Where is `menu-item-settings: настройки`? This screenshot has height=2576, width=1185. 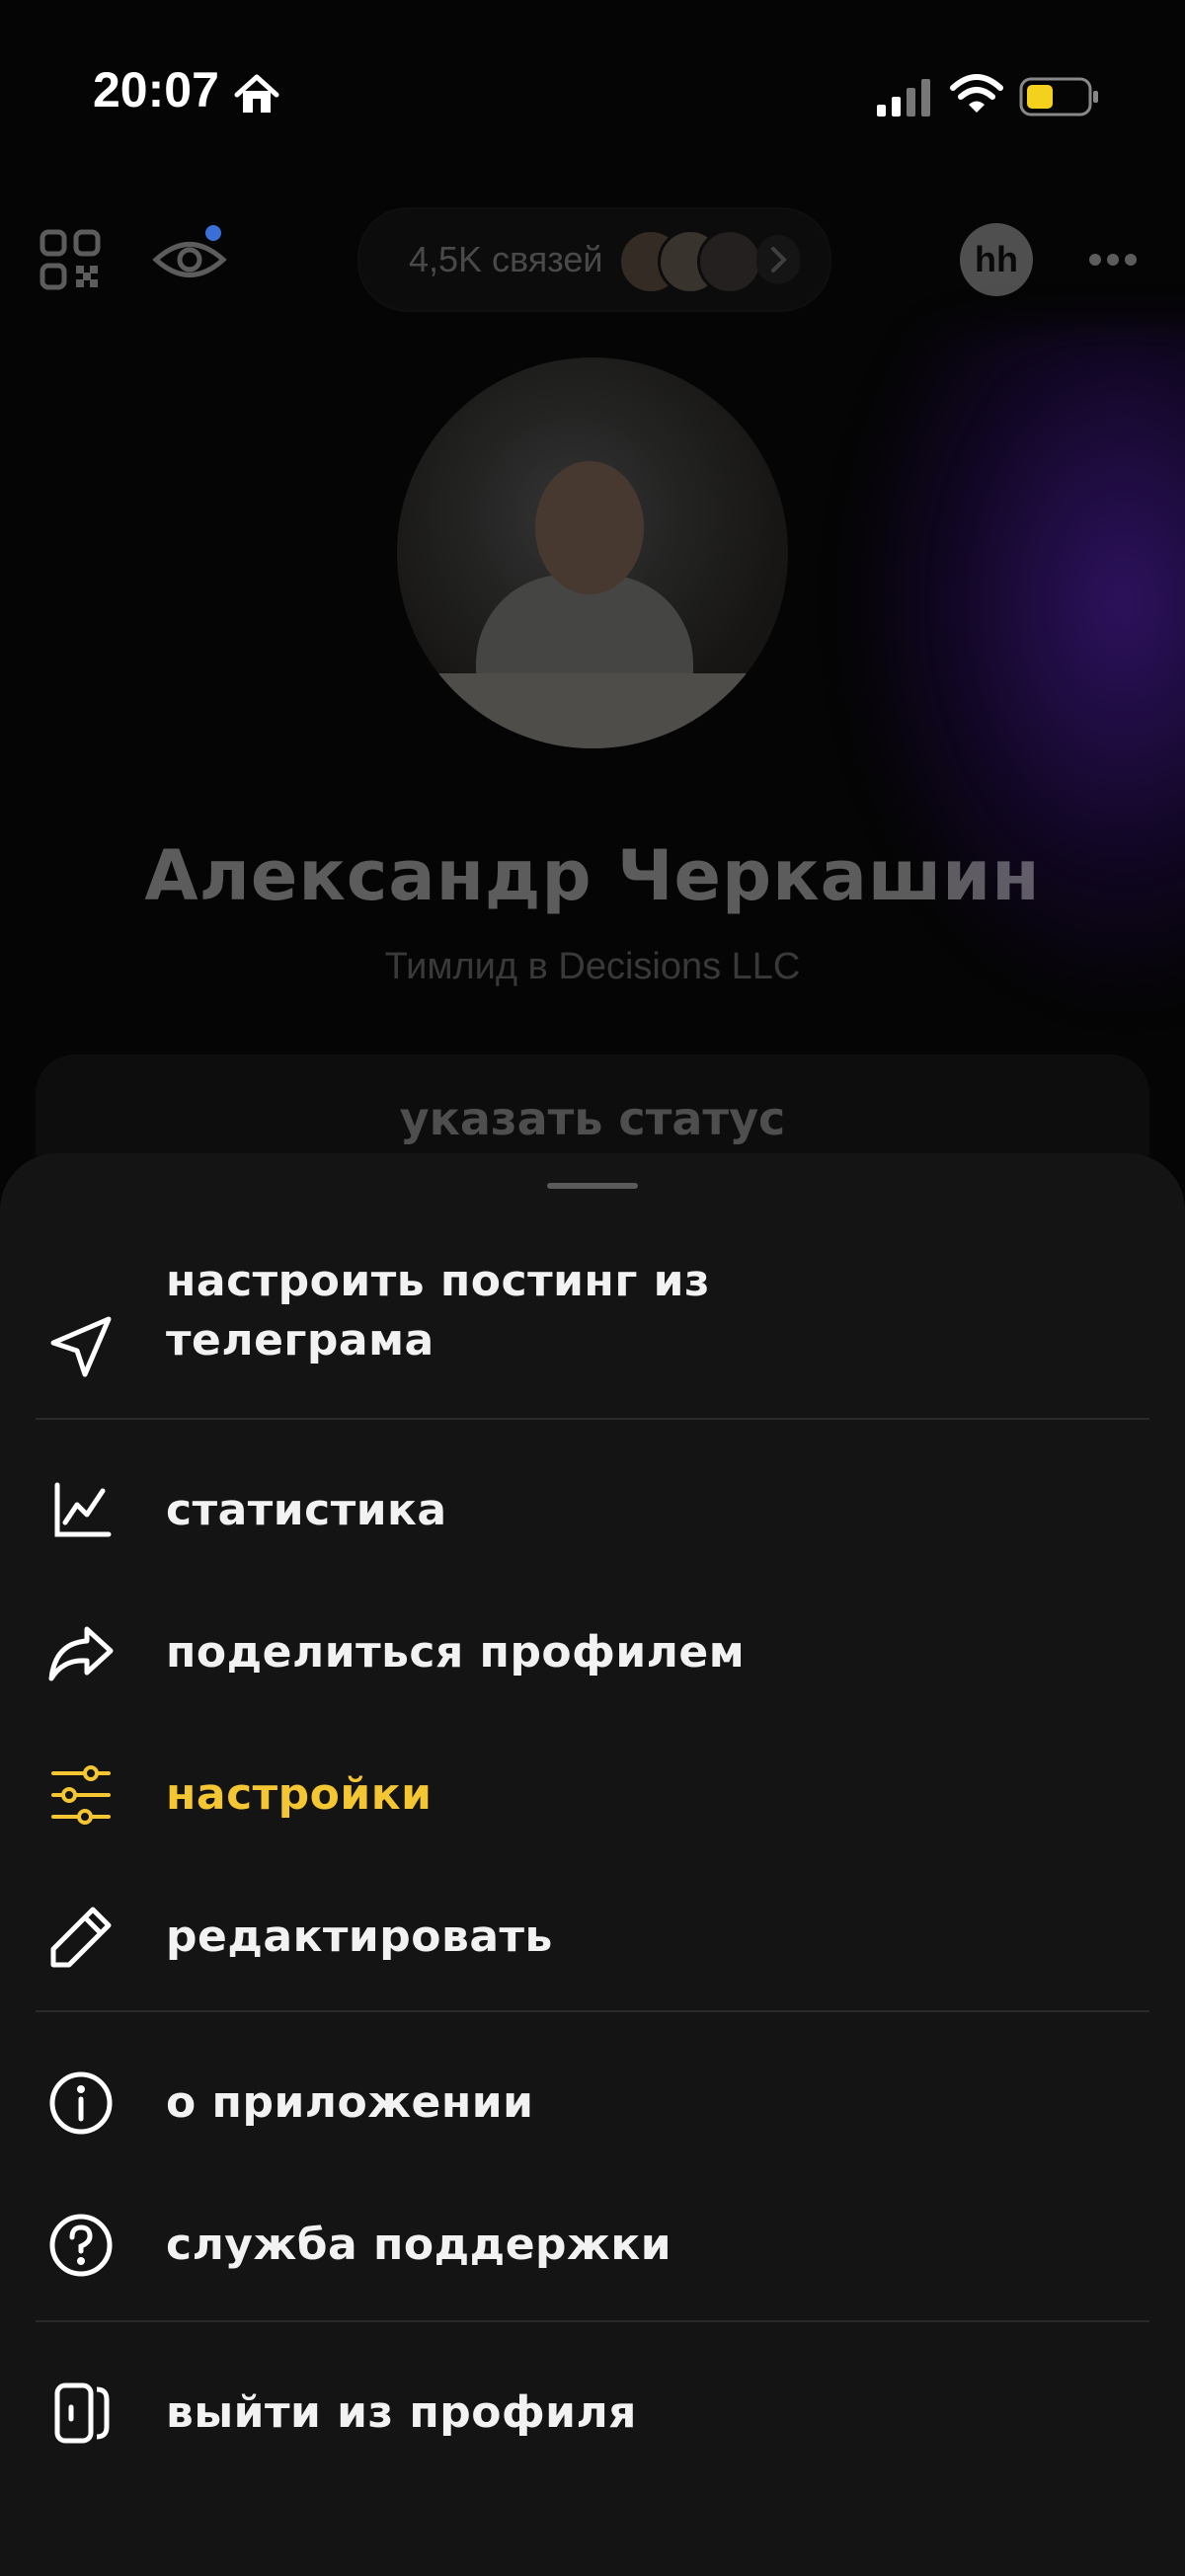
menu-item-settings: настройки is located at coordinates (592, 1795).